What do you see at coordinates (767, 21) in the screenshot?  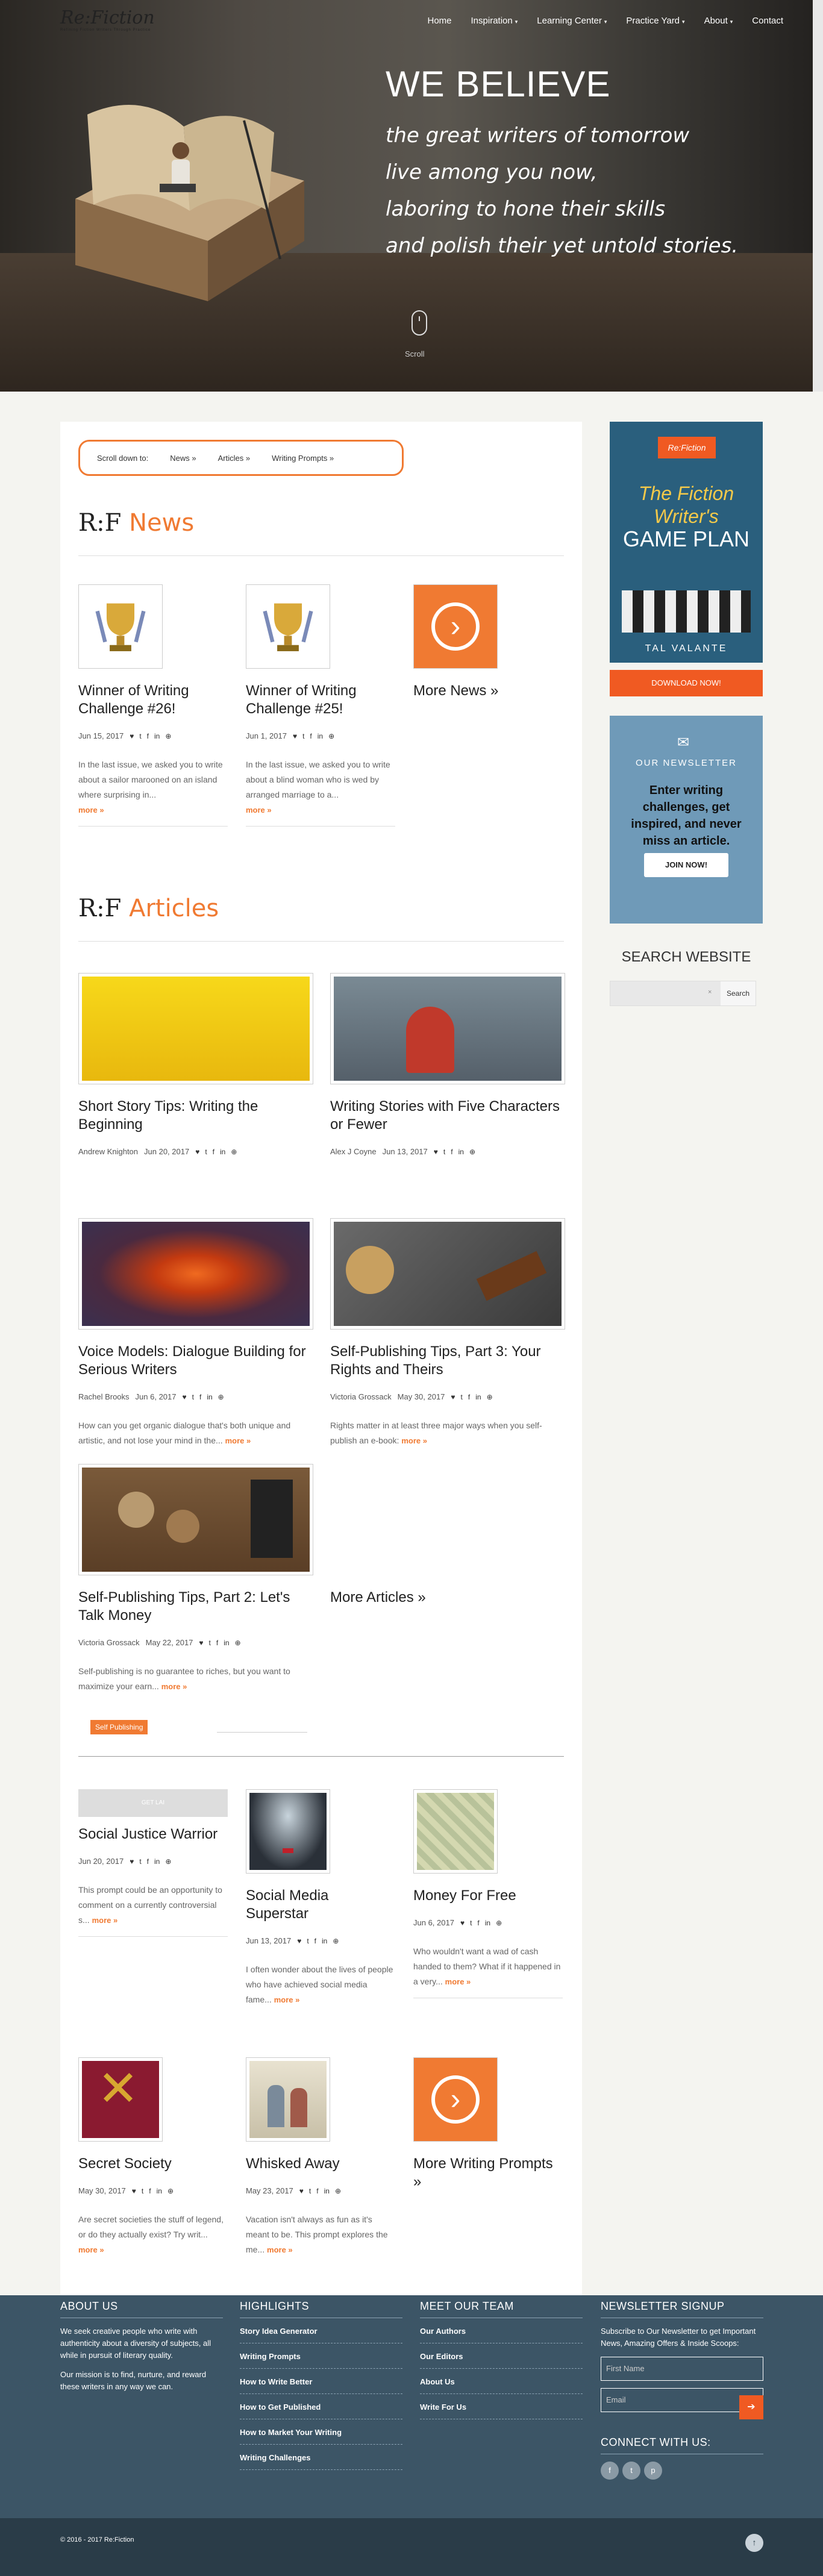 I see `nav-contact: Contact` at bounding box center [767, 21].